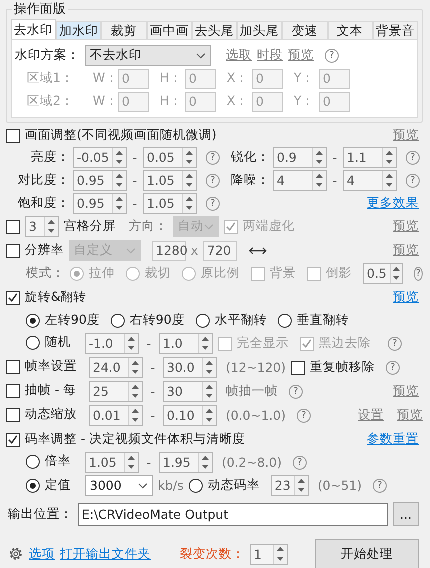 The width and height of the screenshot is (430, 568). What do you see at coordinates (231, 320) in the screenshot?
I see `radio-button: 水平翻转` at bounding box center [231, 320].